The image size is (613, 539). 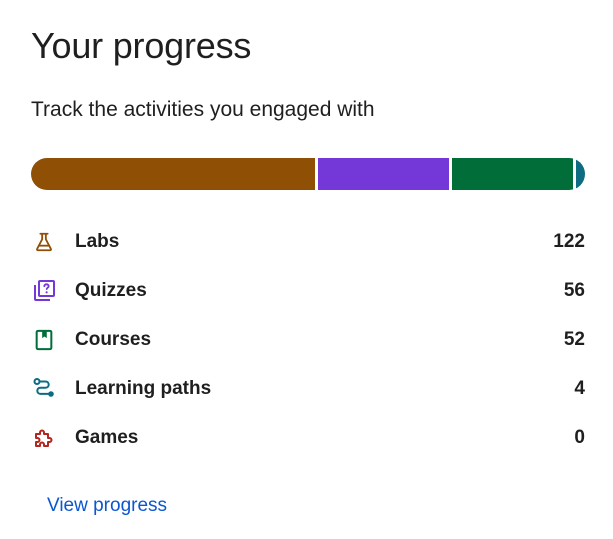 What do you see at coordinates (141, 45) in the screenshot?
I see `page-title: Your progress` at bounding box center [141, 45].